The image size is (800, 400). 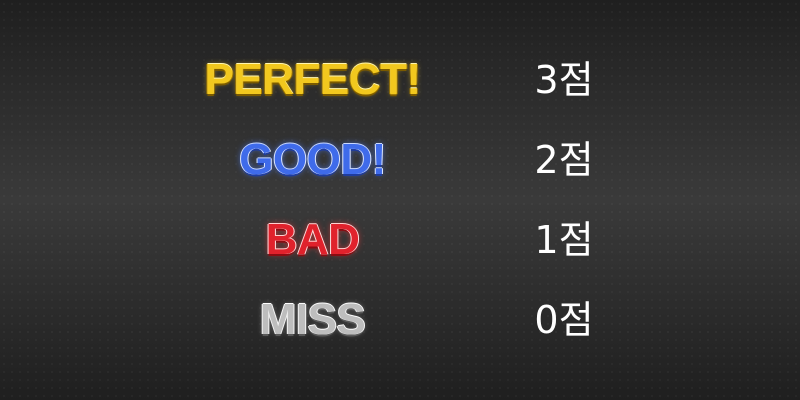 I want to click on points-good-value: 2점, so click(x=564, y=160).